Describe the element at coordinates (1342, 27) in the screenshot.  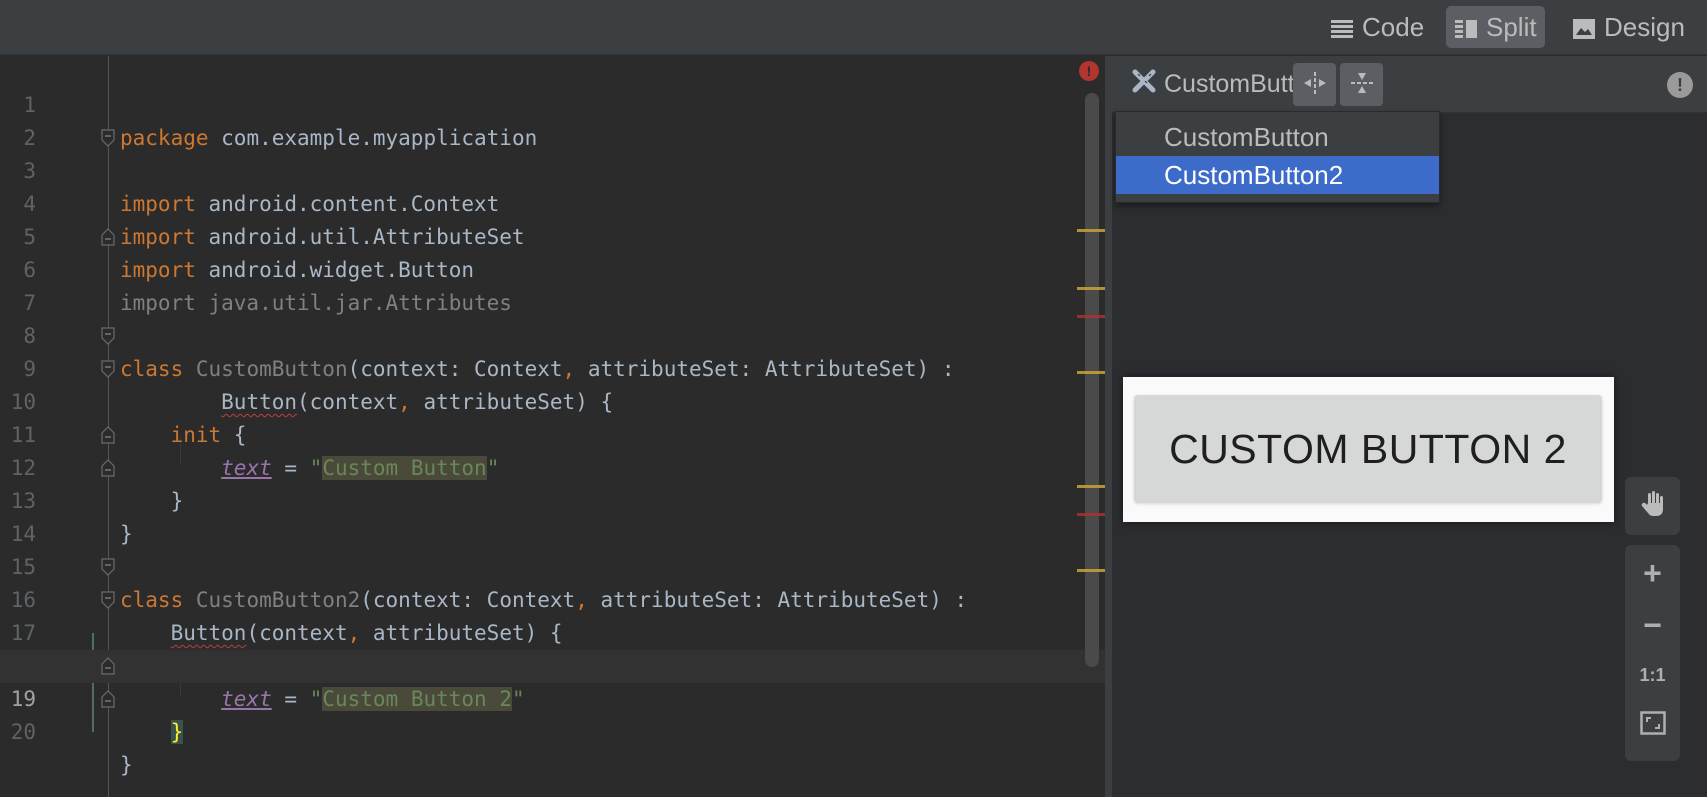
I see `code-lines-icon` at that location.